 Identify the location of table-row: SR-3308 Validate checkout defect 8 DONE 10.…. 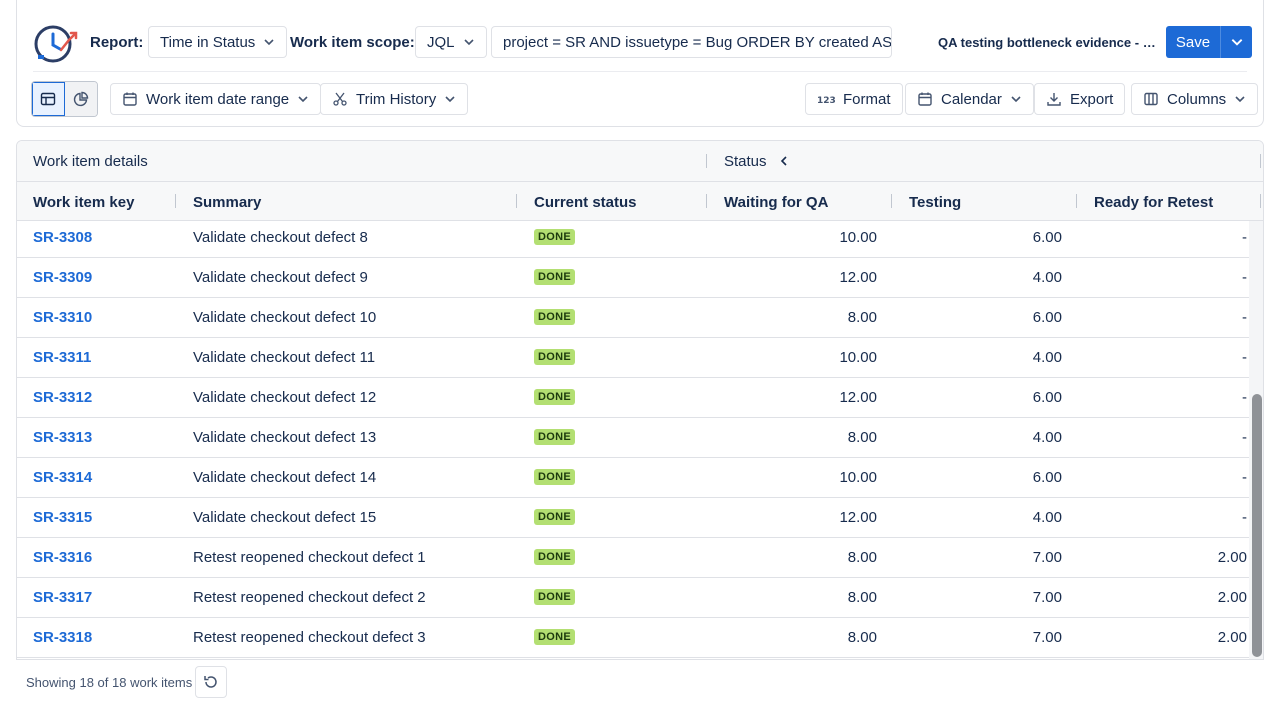
(633, 239).